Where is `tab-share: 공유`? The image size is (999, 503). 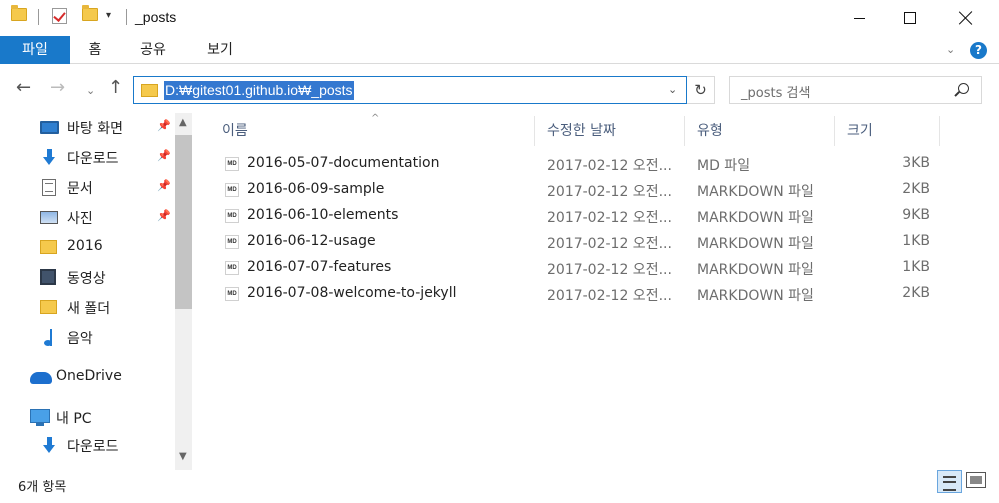 tab-share: 공유 is located at coordinates (153, 50).